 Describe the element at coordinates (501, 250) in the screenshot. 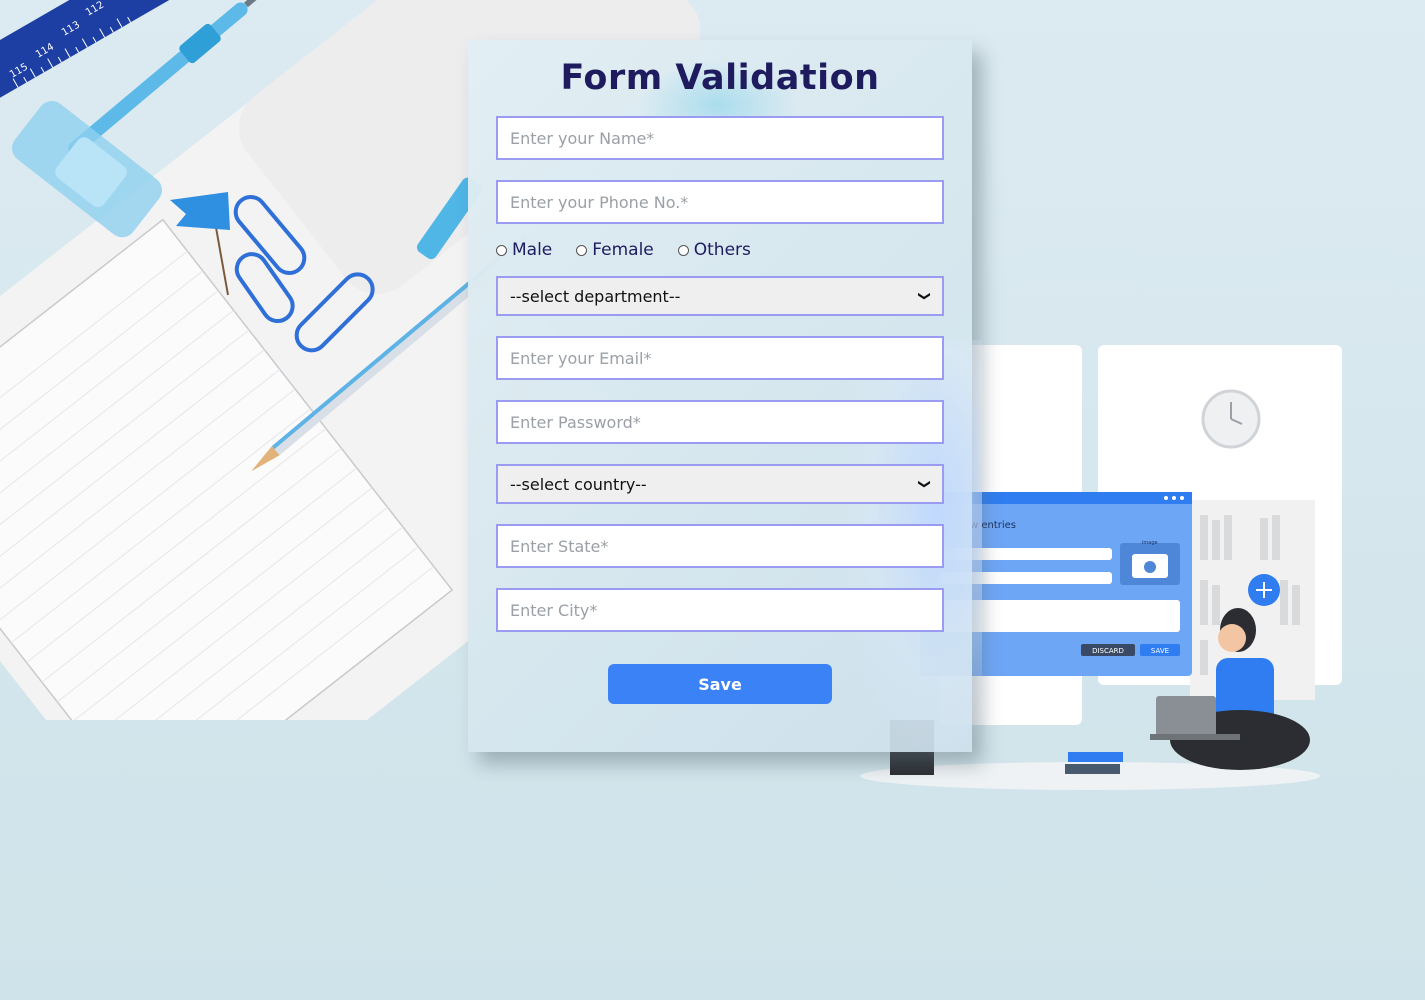

I see `radio-button-male` at that location.